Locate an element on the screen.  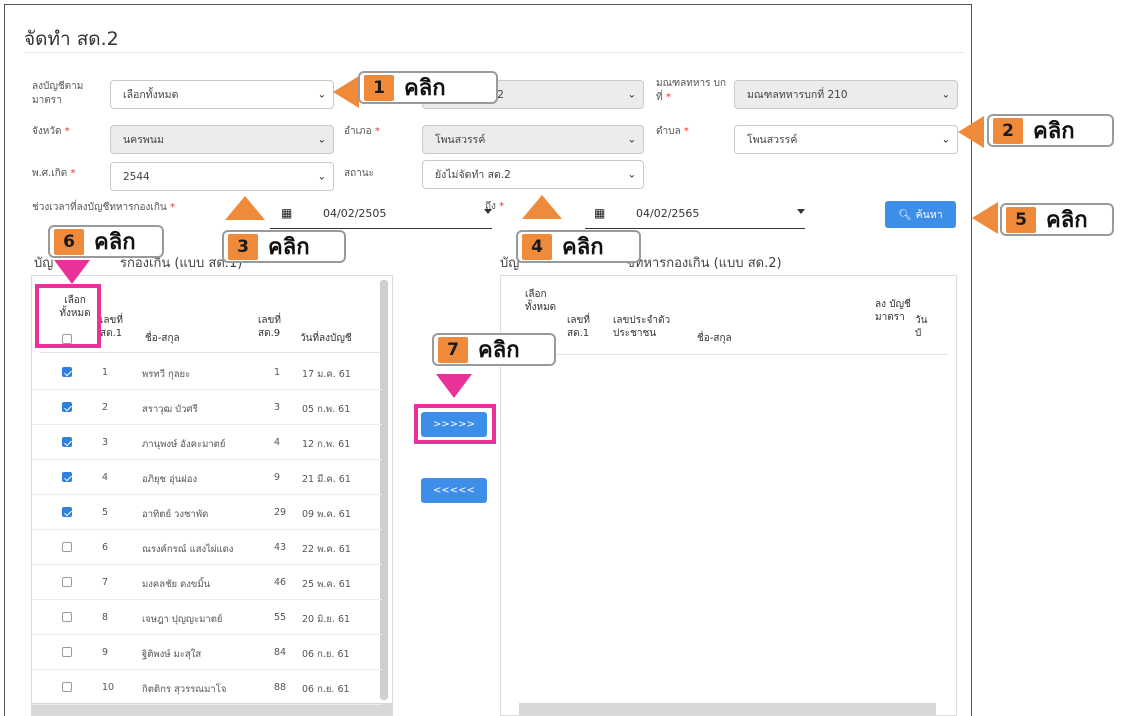
to-label: ถึง * is located at coordinates (495, 206).